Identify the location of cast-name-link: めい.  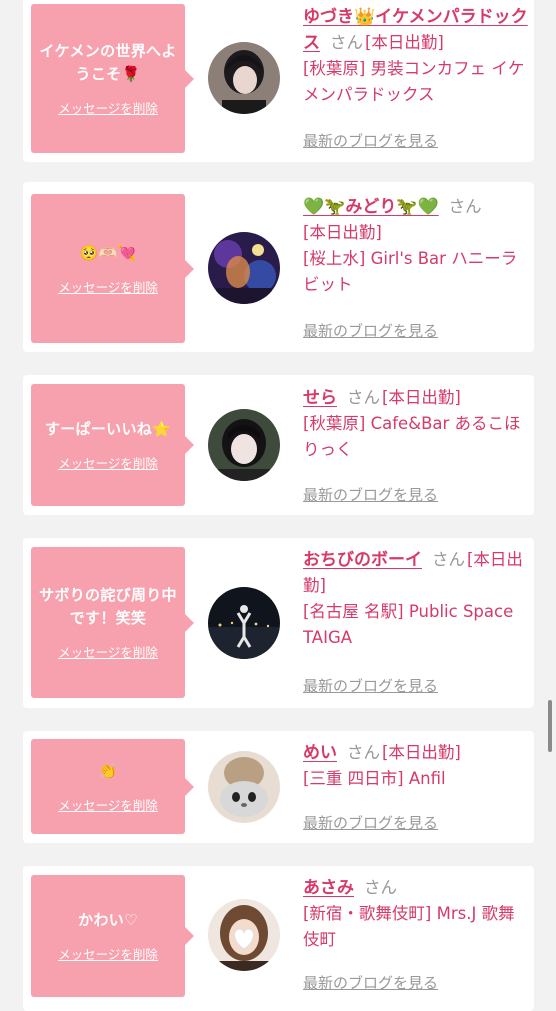
(320, 753).